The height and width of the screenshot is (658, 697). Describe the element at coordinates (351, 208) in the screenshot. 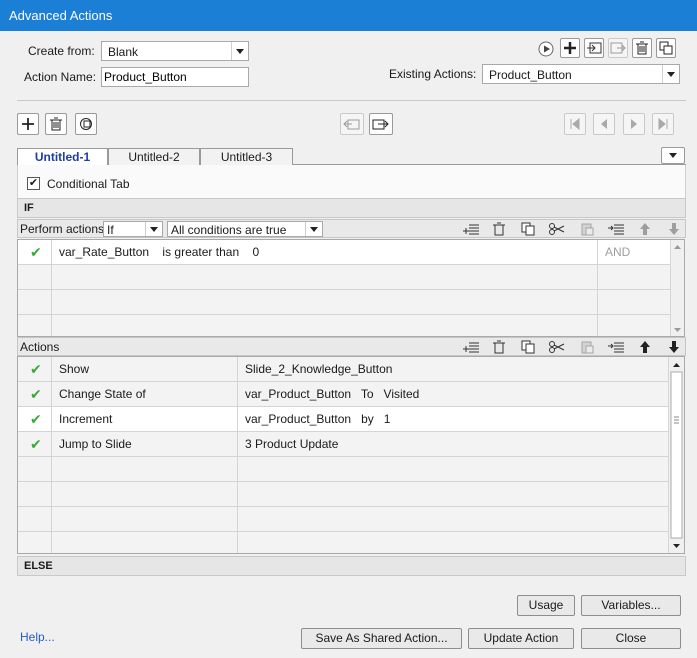

I see `if-section-header: IF` at that location.